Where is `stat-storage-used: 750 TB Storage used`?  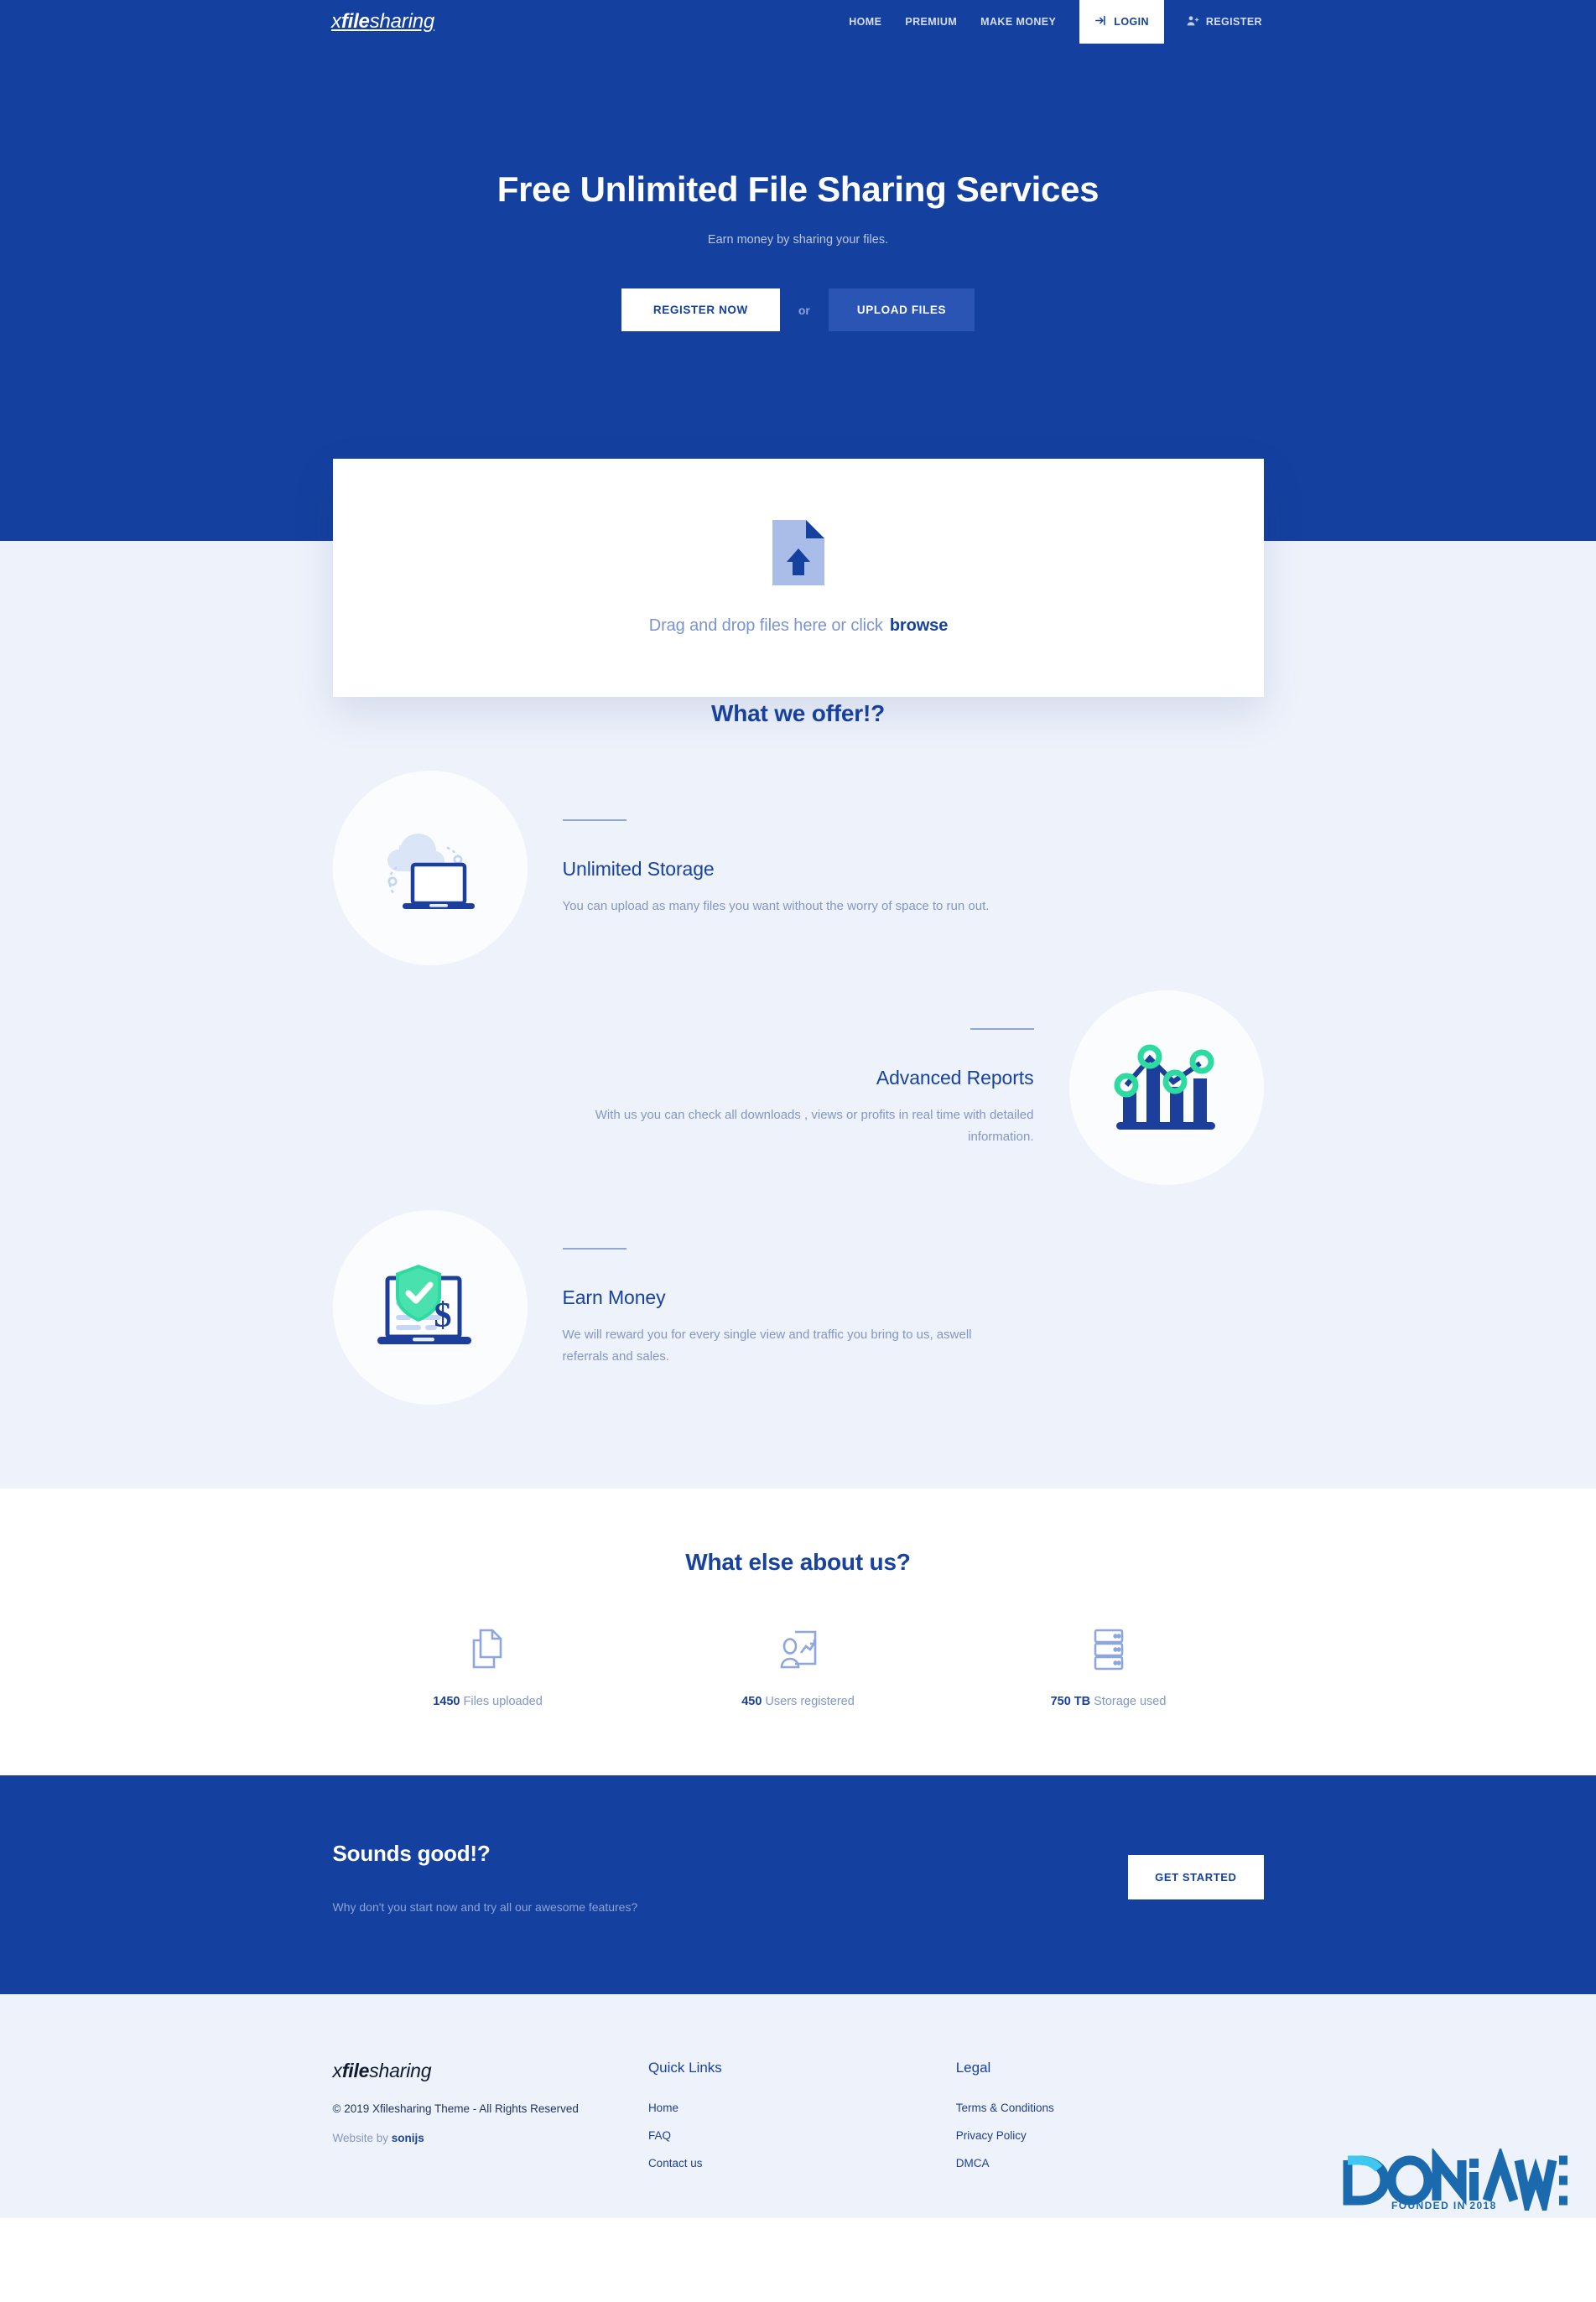 stat-storage-used: 750 TB Storage used is located at coordinates (1109, 1667).